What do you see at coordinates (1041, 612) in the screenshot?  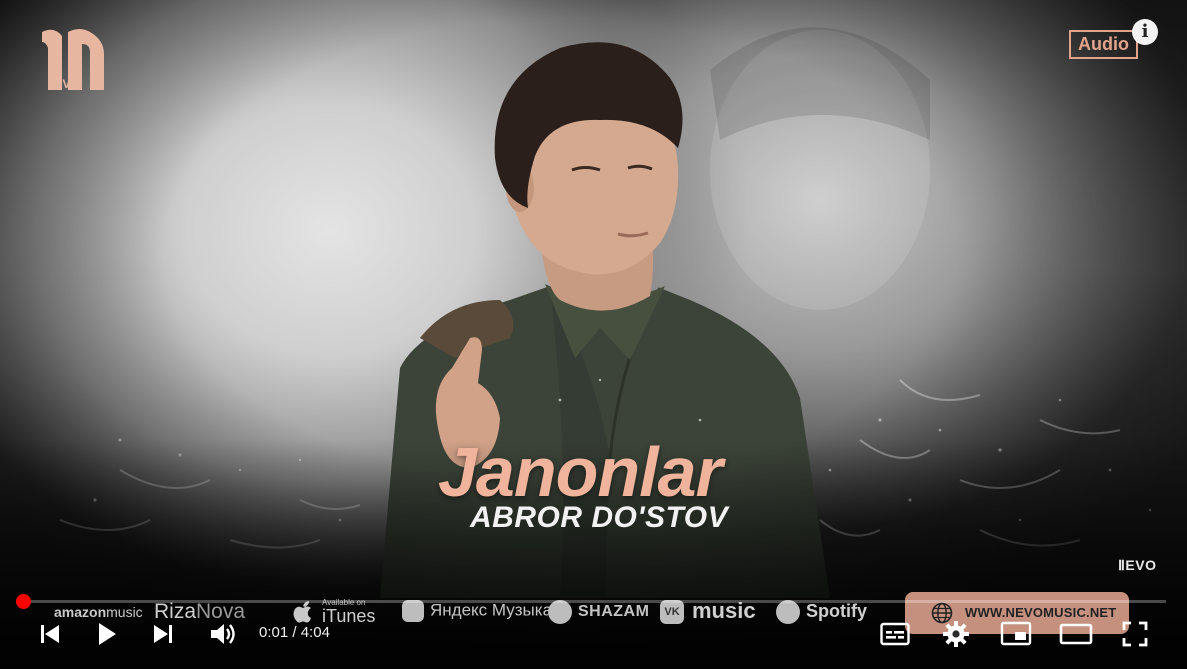 I see `nevomusic-url: WWW.NEVOMUSIC.NET` at bounding box center [1041, 612].